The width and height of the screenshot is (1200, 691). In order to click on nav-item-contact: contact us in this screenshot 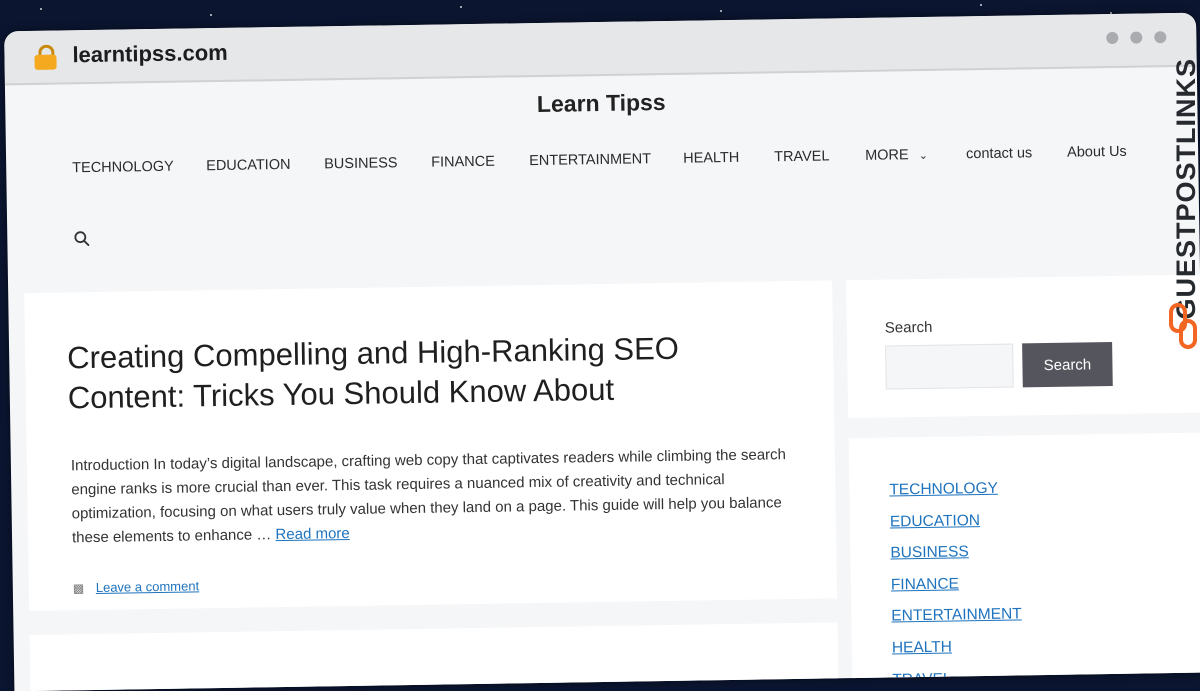, I will do `click(999, 153)`.